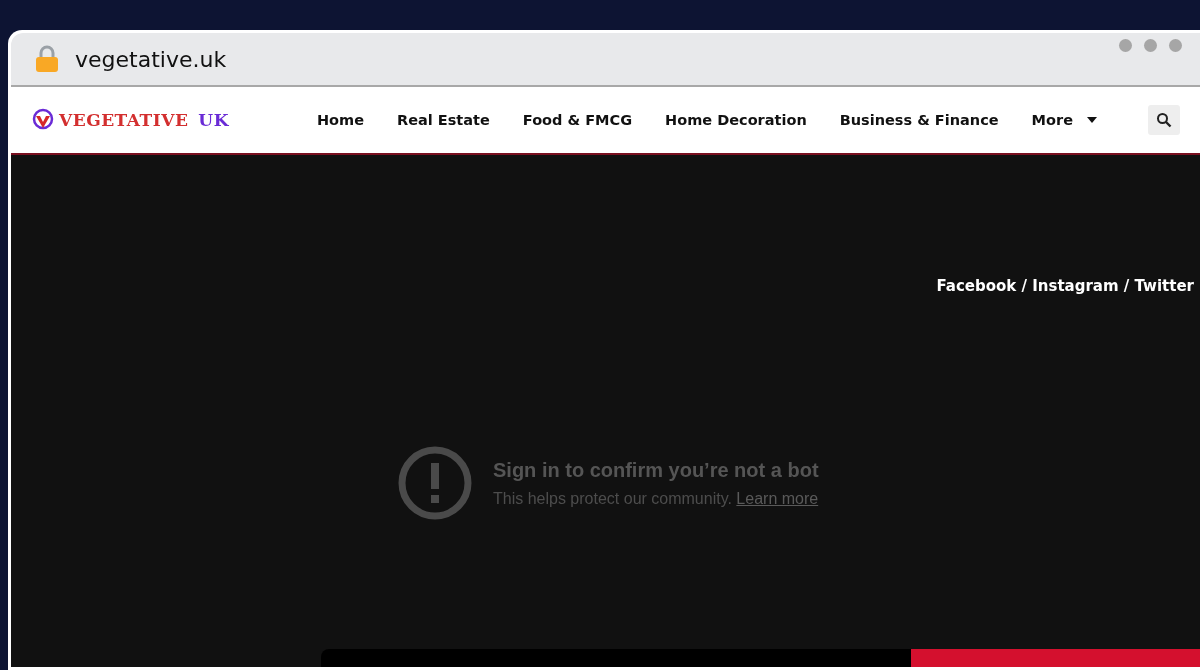  What do you see at coordinates (736, 120) in the screenshot?
I see `nav-link: Home Decoration` at bounding box center [736, 120].